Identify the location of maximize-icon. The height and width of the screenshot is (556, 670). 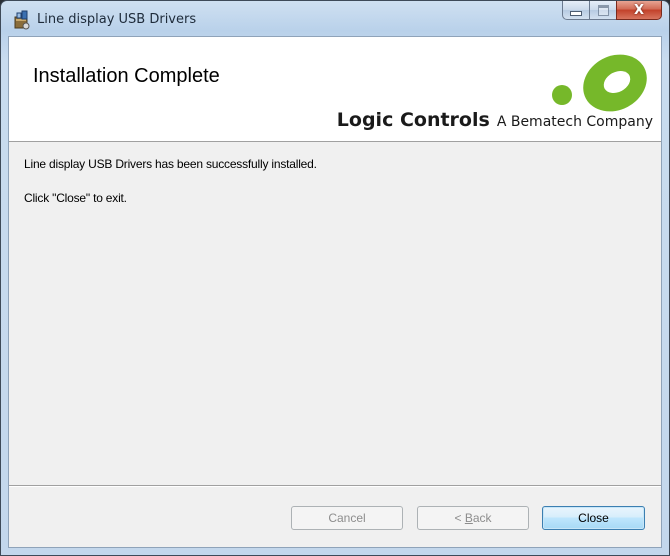
(603, 10).